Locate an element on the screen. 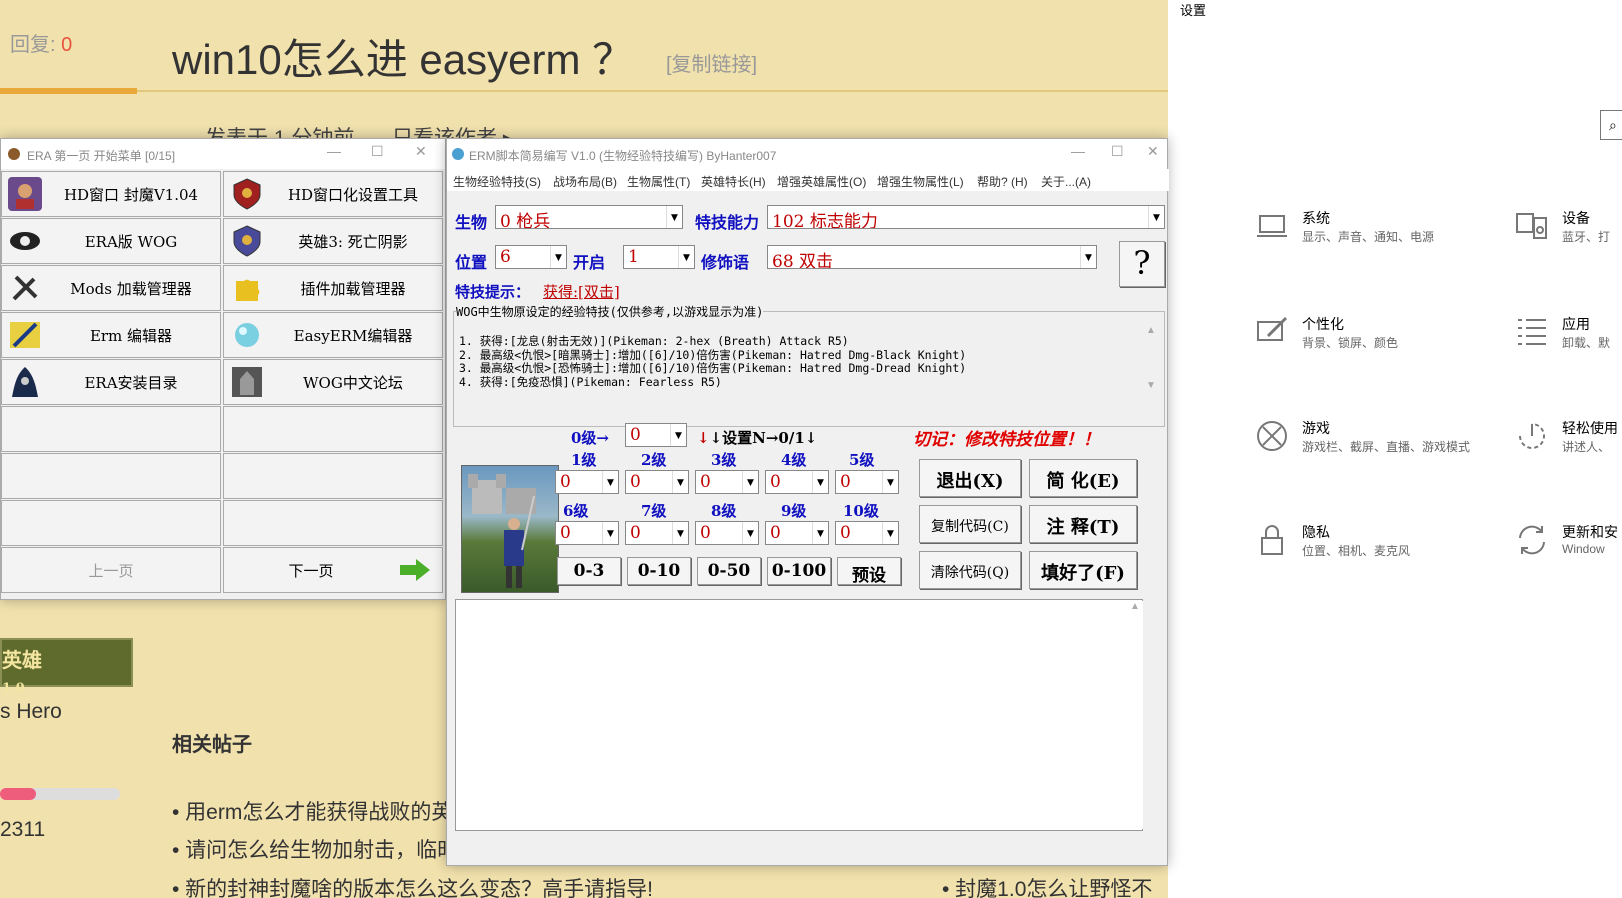 This screenshot has height=898, width=1622. menu-item: 生物属性(T) is located at coordinates (658, 181).